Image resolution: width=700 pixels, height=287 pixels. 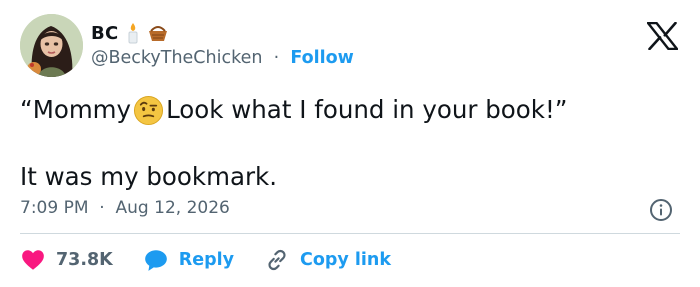 I want to click on face-with-raised-eyebrow-icon, so click(x=149, y=110).